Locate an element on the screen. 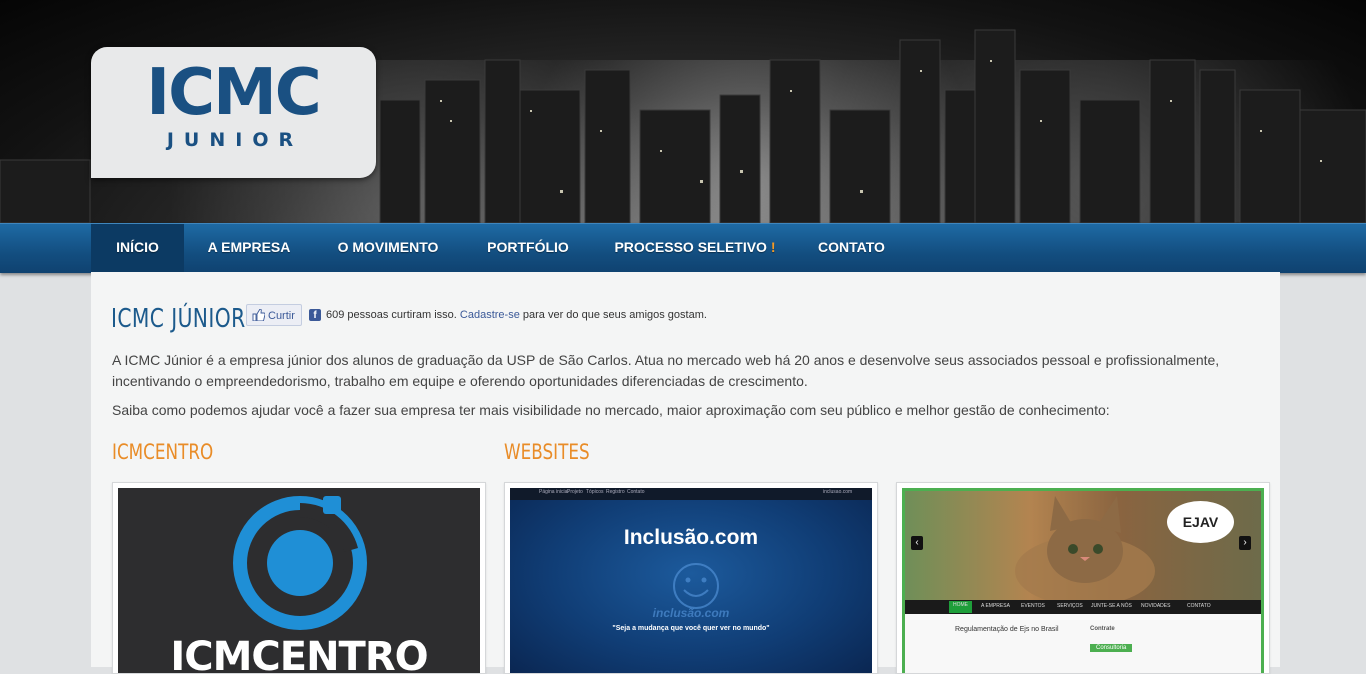  facebook-like-button: Curtir is located at coordinates (274, 315).